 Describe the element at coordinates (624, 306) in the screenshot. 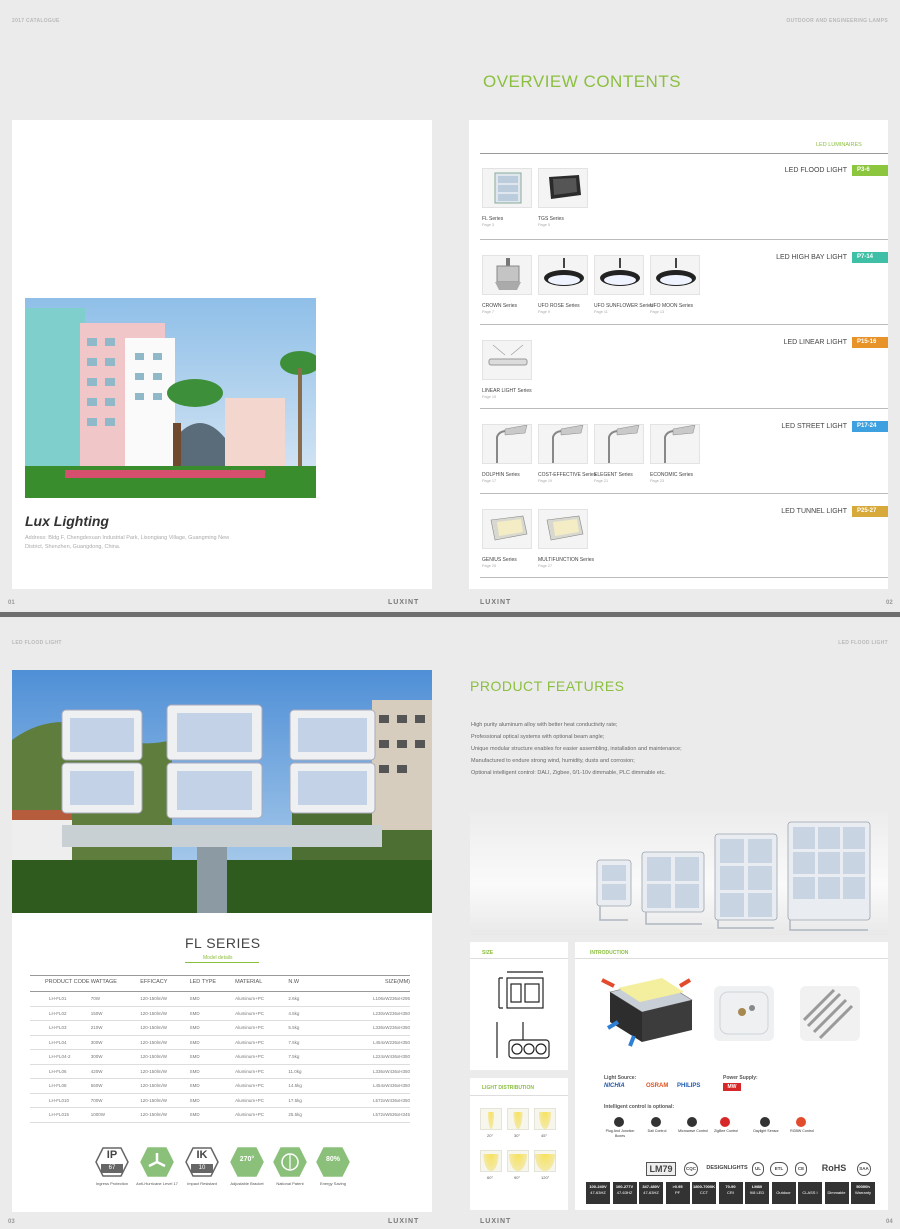

I see `product-name: UFO SUNFLOWER Series` at that location.